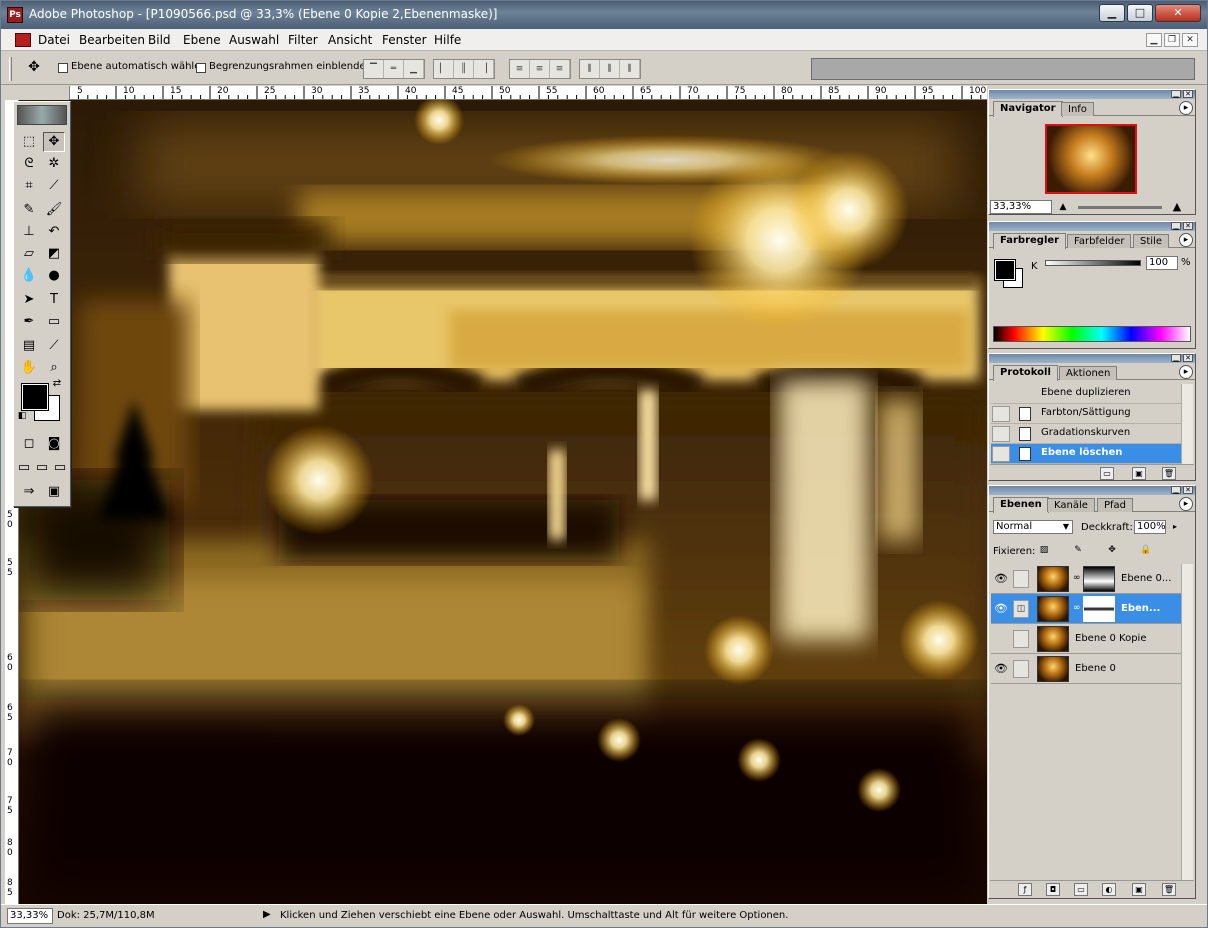 This screenshot has width=1208, height=928. I want to click on align-right-icon: ▕, so click(484, 69).